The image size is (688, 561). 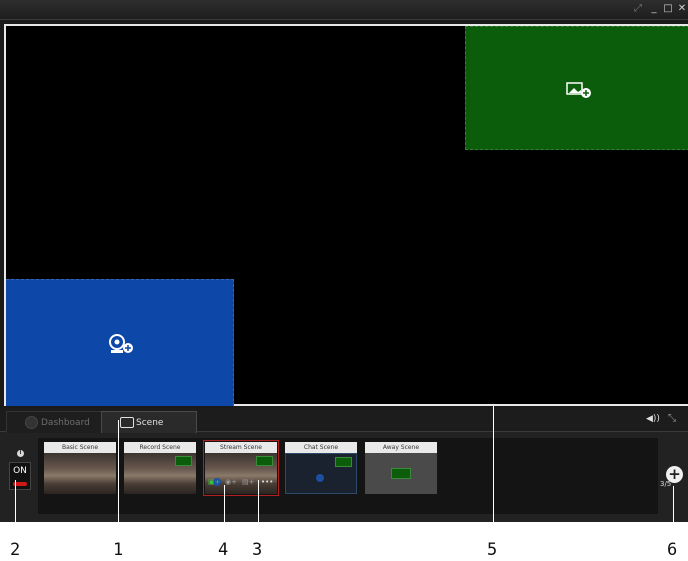 I want to click on webcam-source-area, so click(x=120, y=342).